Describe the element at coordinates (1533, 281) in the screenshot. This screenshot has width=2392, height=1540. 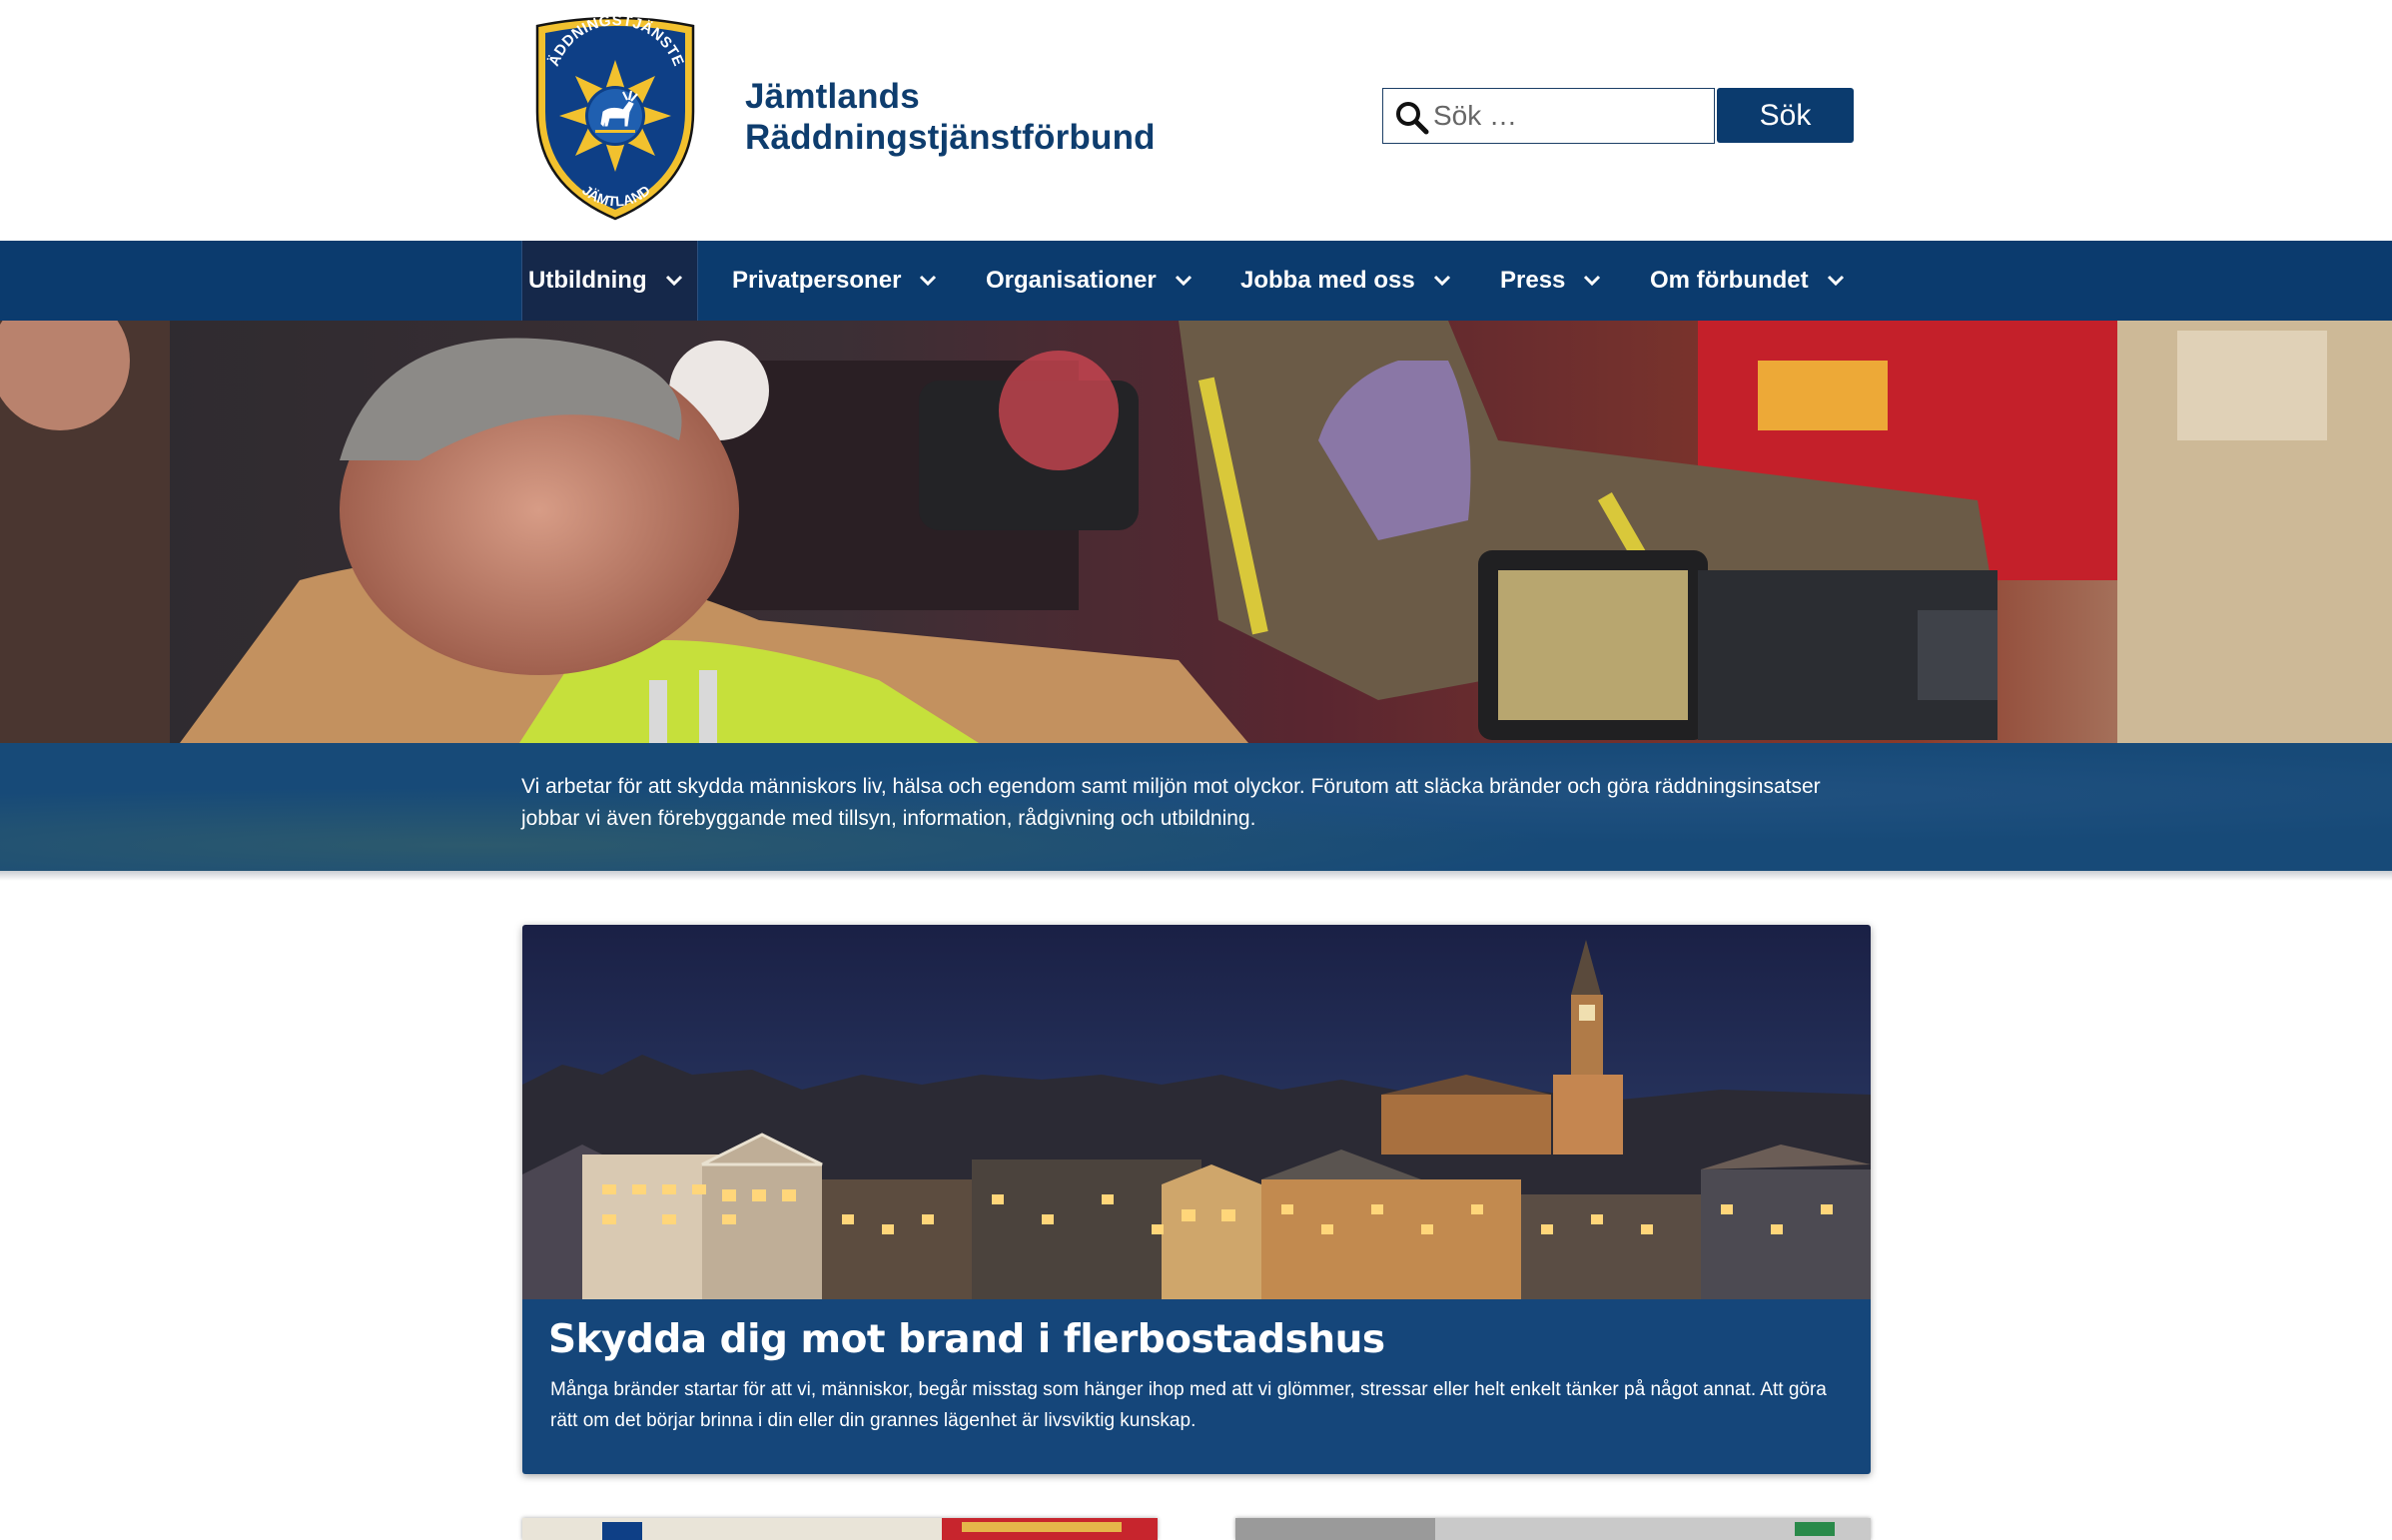
I see `nav-item-label: Press` at that location.